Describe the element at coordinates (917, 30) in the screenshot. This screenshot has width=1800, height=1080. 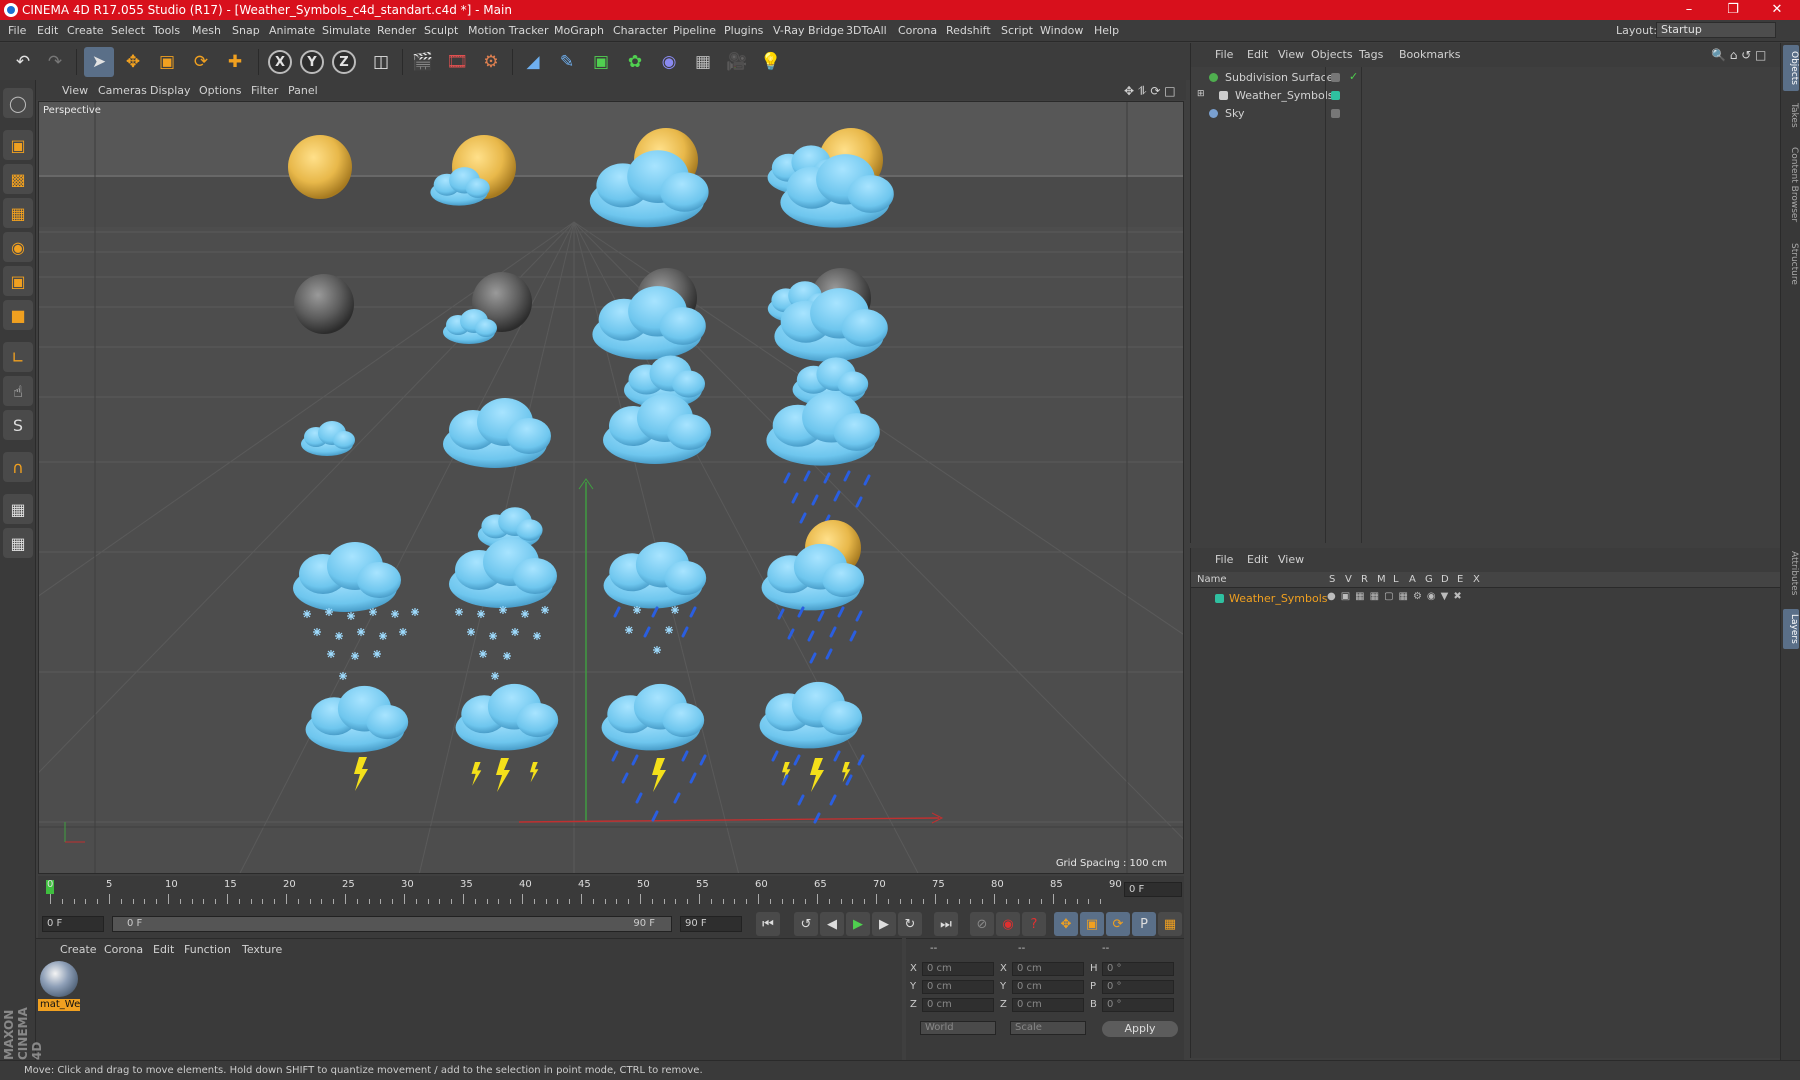
I see `menu-corona: Corona` at that location.